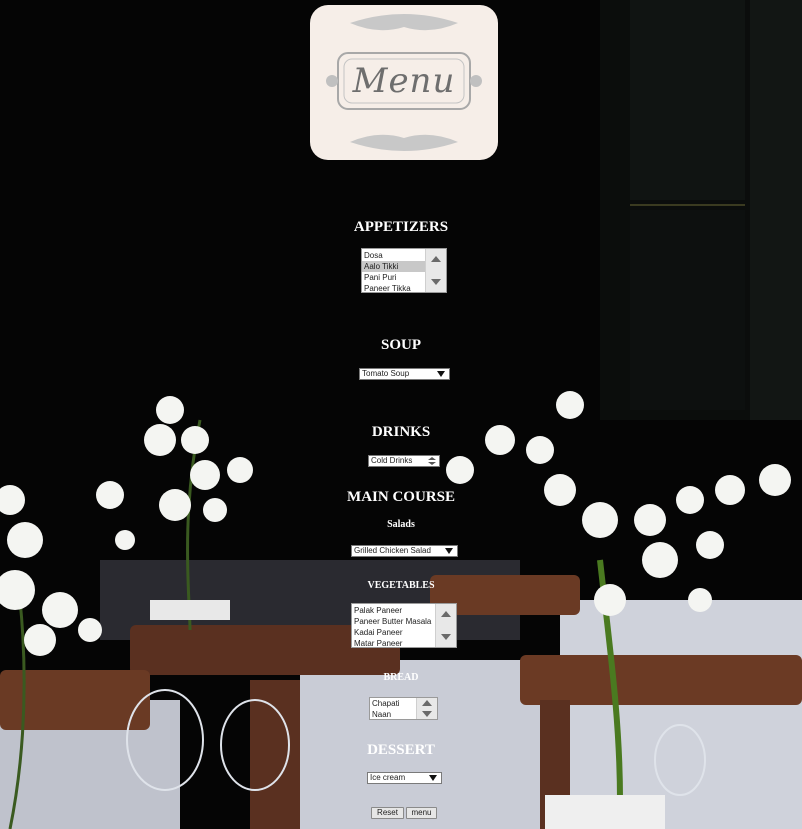 The width and height of the screenshot is (802, 829). What do you see at coordinates (432, 461) in the screenshot?
I see `updown-arrows-icon` at bounding box center [432, 461].